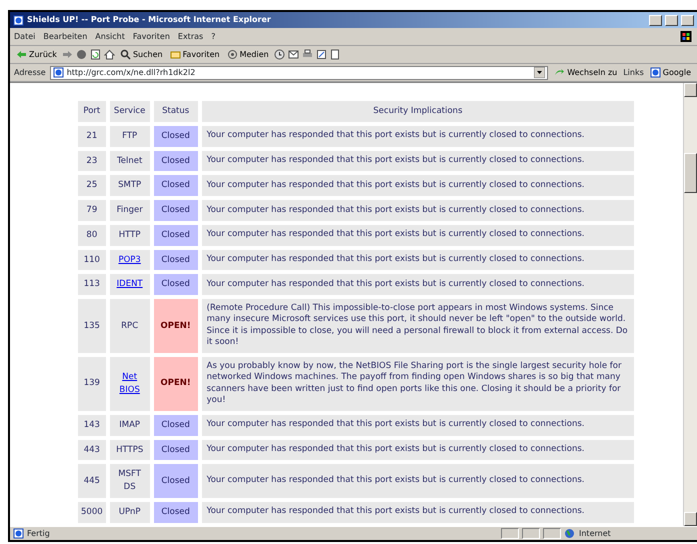 The height and width of the screenshot is (544, 697). I want to click on home-icon, so click(109, 54).